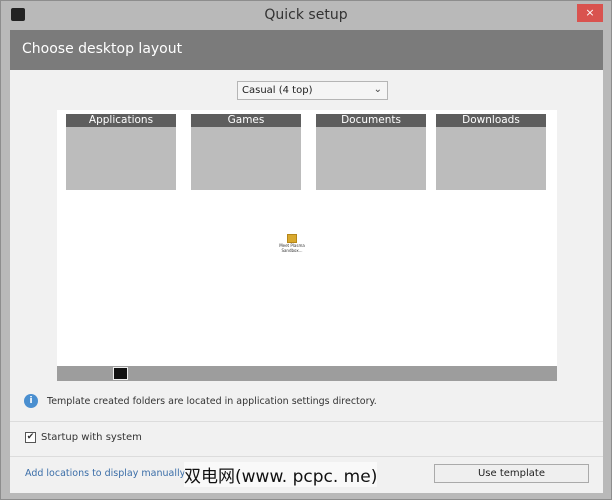 This screenshot has height=500, width=612. Describe the element at coordinates (377, 89) in the screenshot. I see `chevron-down-icon: ⌄` at that location.